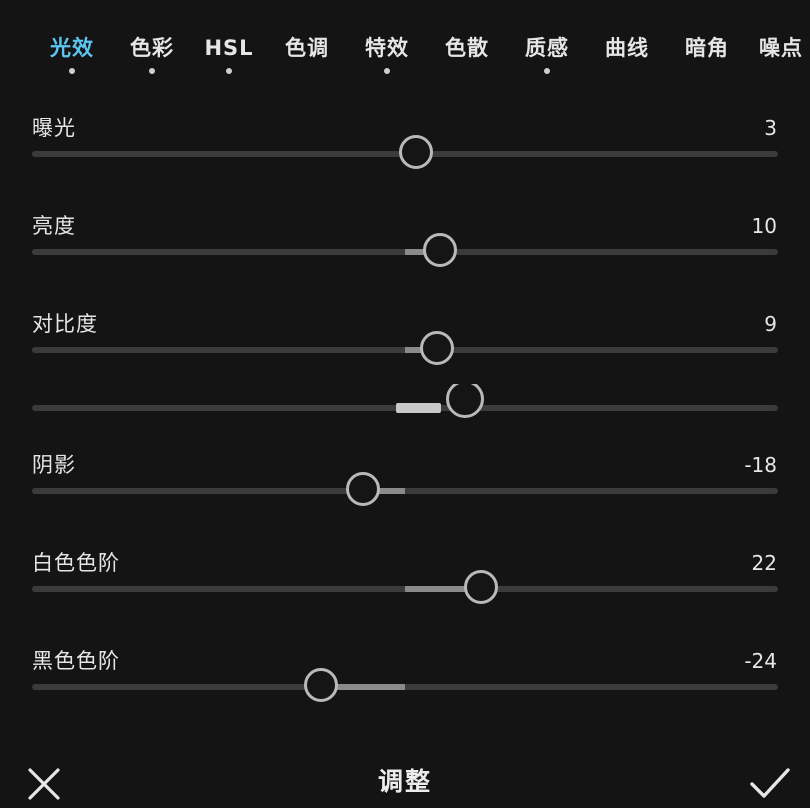  Describe the element at coordinates (547, 48) in the screenshot. I see `tab-label: 质感` at that location.